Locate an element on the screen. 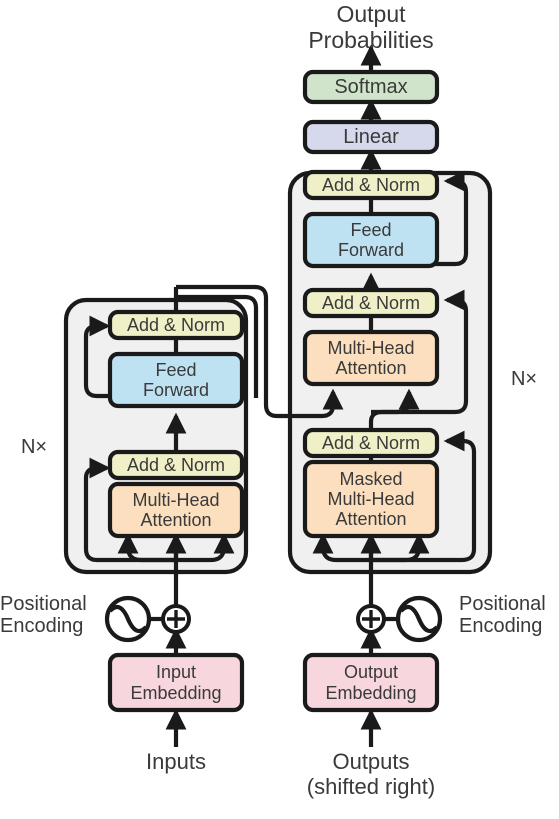 The width and height of the screenshot is (559, 819). decoder-multi-head-attention-label: Multi-Head Attention is located at coordinates (371, 357).